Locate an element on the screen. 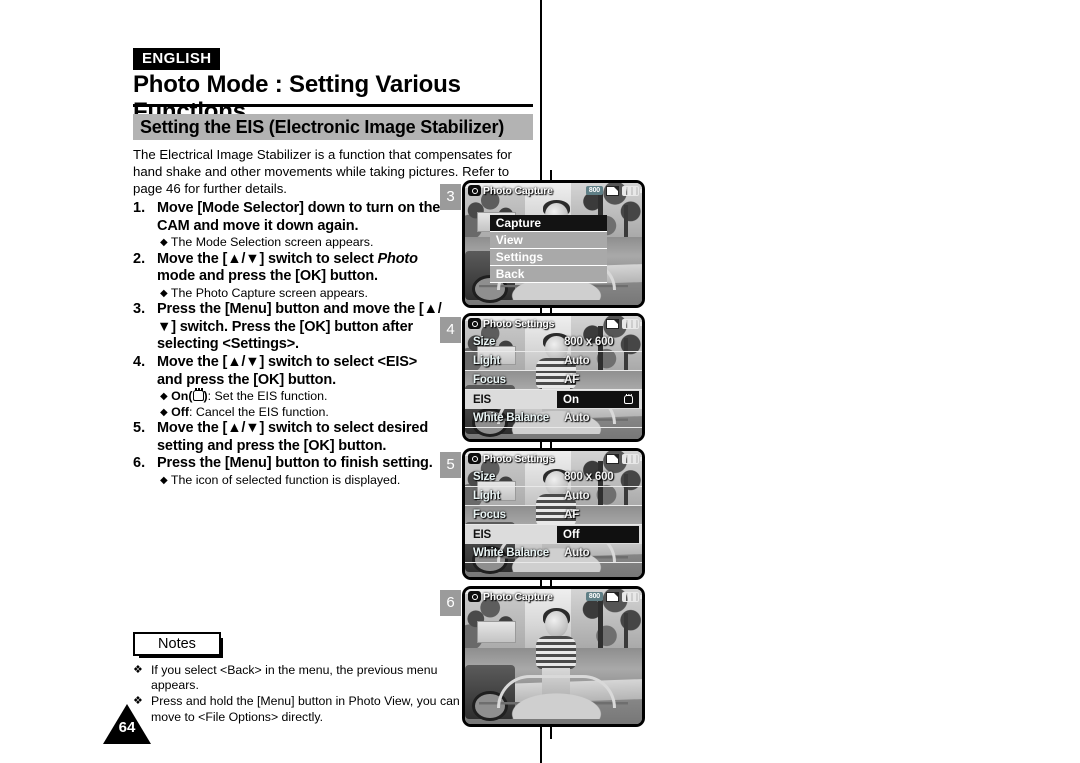 The width and height of the screenshot is (1080, 763). setting-row-eis: EIS Off is located at coordinates (553, 534).